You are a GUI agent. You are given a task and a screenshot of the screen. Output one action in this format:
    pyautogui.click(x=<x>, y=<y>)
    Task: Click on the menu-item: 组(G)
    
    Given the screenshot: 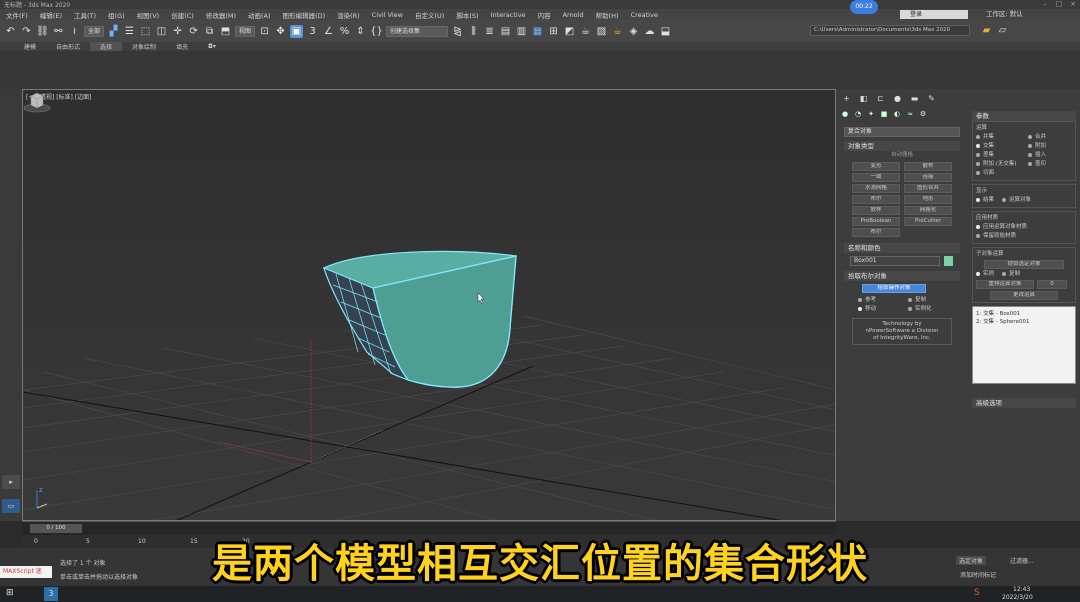 What is the action you would take?
    pyautogui.click(x=116, y=15)
    